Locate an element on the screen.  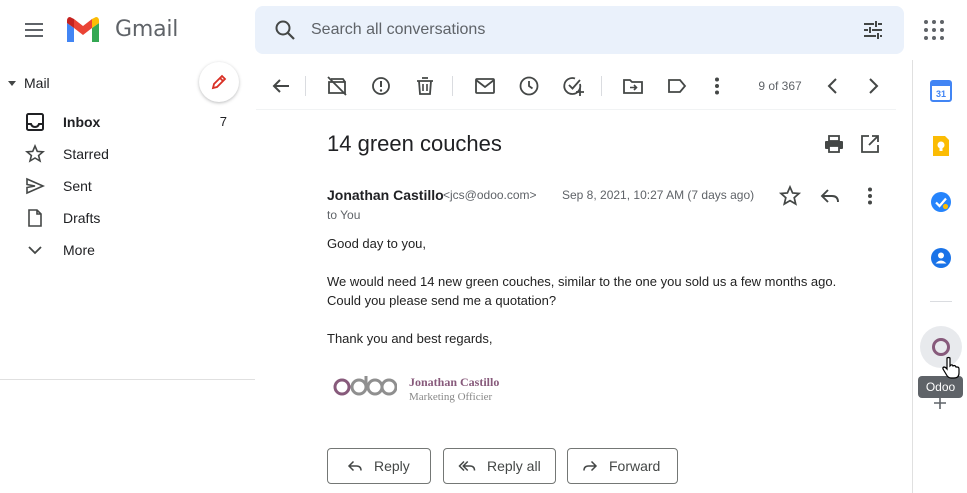
reply-all-button-label: Reply all is located at coordinates (514, 466).